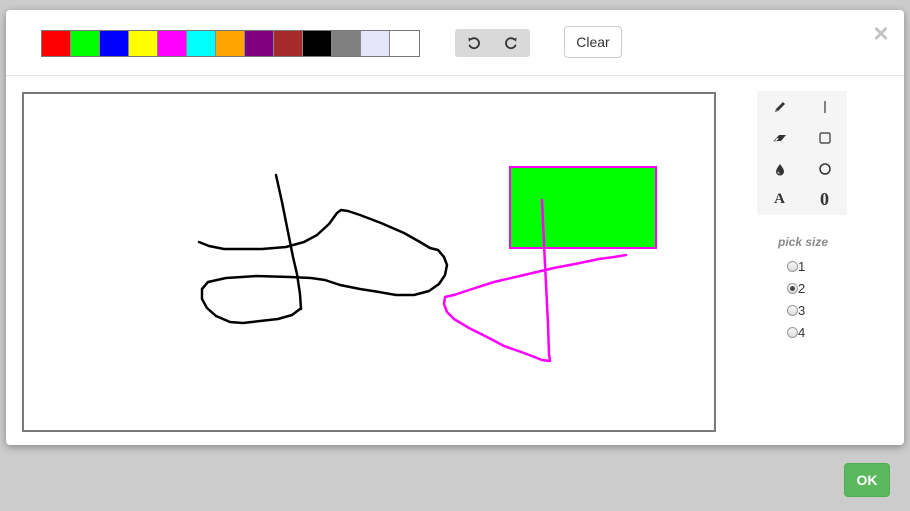  I want to click on circle-tool, so click(824, 168).